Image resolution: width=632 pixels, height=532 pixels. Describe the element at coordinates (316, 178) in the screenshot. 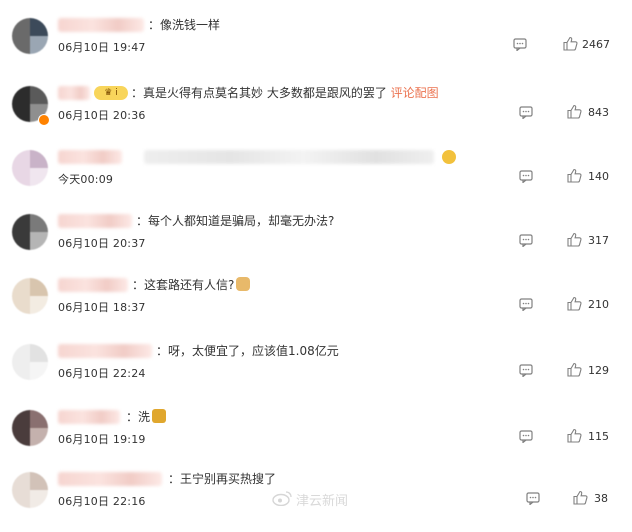

I see `comment-item: 今天00:09 140` at that location.